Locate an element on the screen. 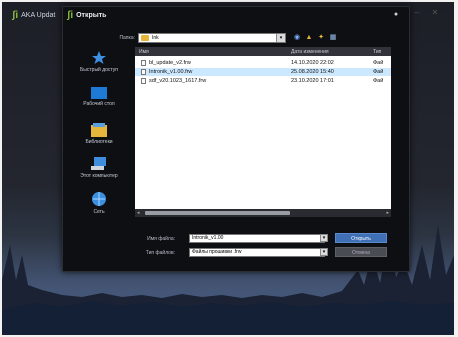 The width and height of the screenshot is (458, 337). horizontal-scrollbar: ◂ ▸ is located at coordinates (263, 213).